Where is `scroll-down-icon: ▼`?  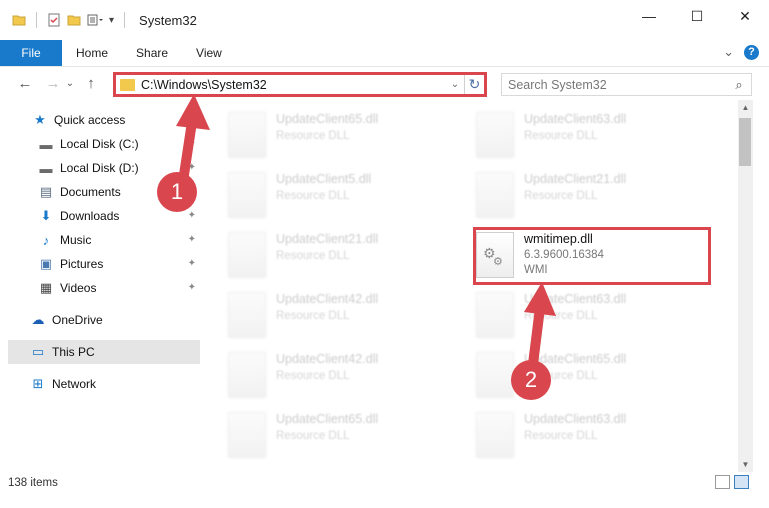
scroll-down-icon: ▼ is located at coordinates (745, 464).